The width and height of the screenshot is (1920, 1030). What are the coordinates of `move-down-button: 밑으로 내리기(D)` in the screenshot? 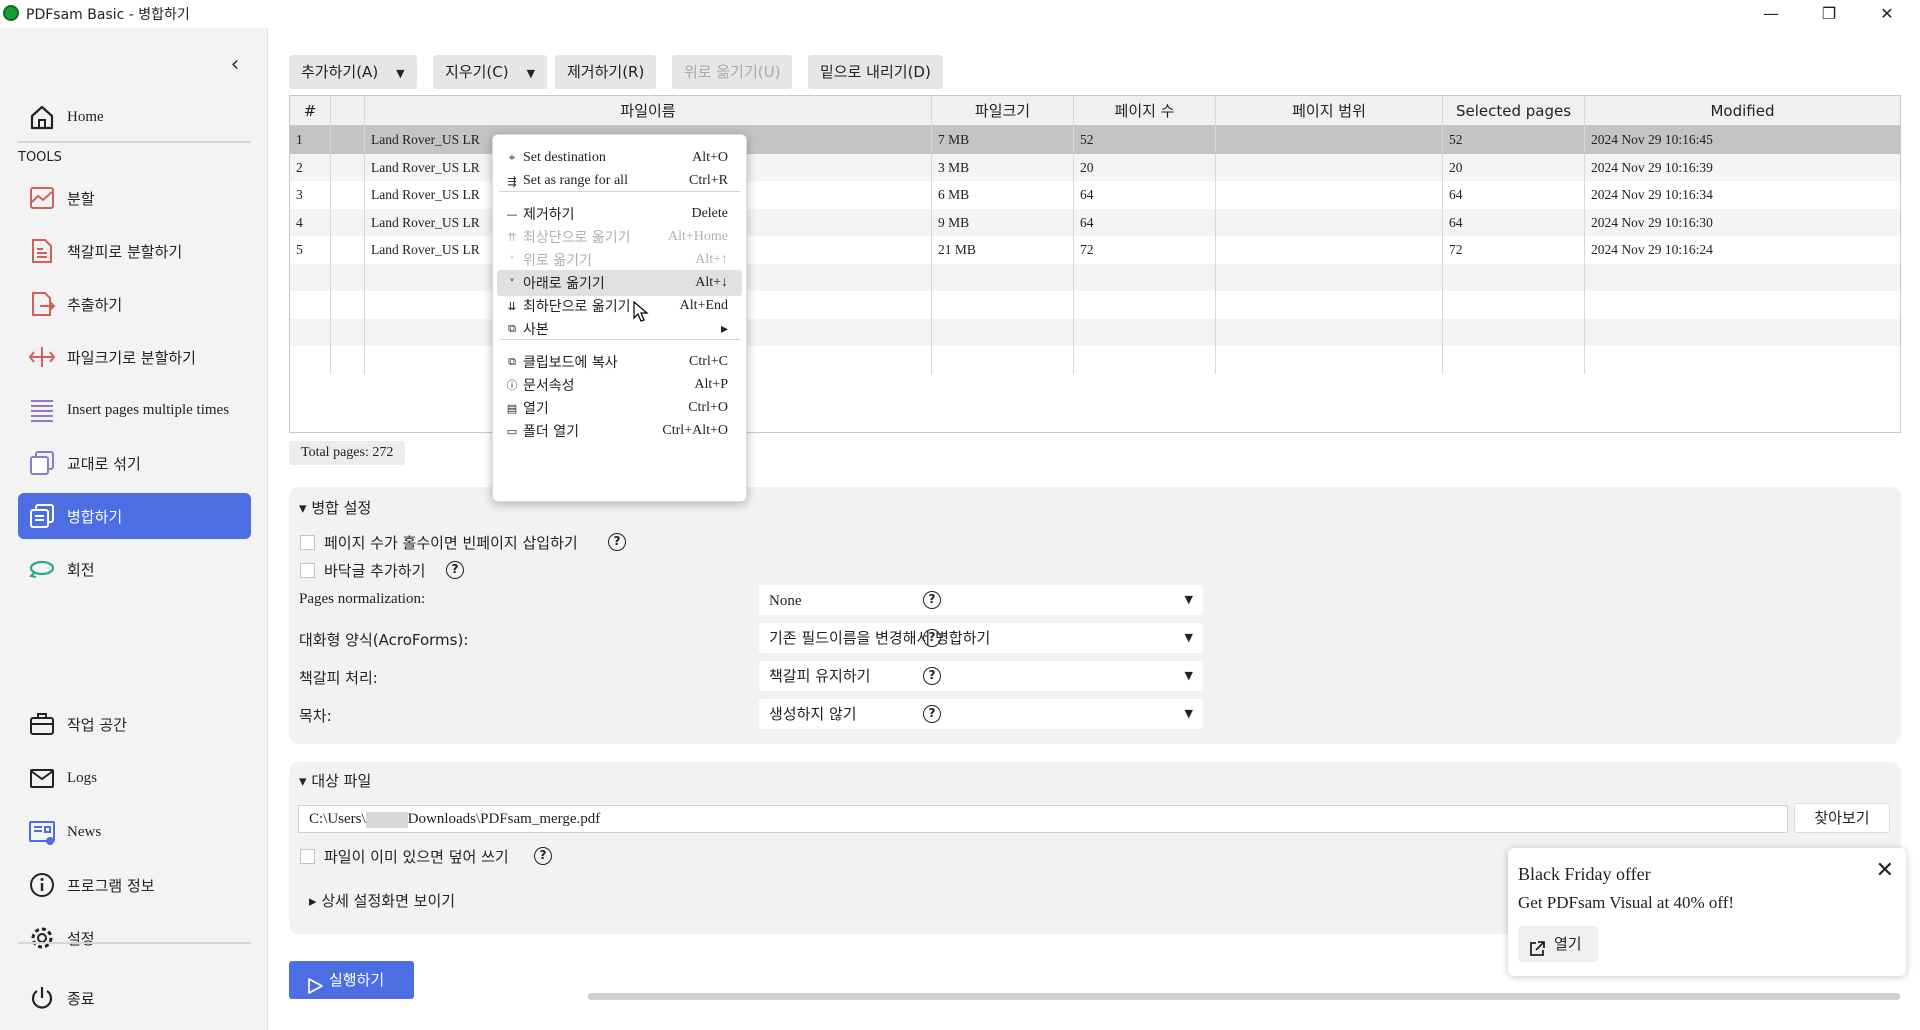 It's located at (875, 72).